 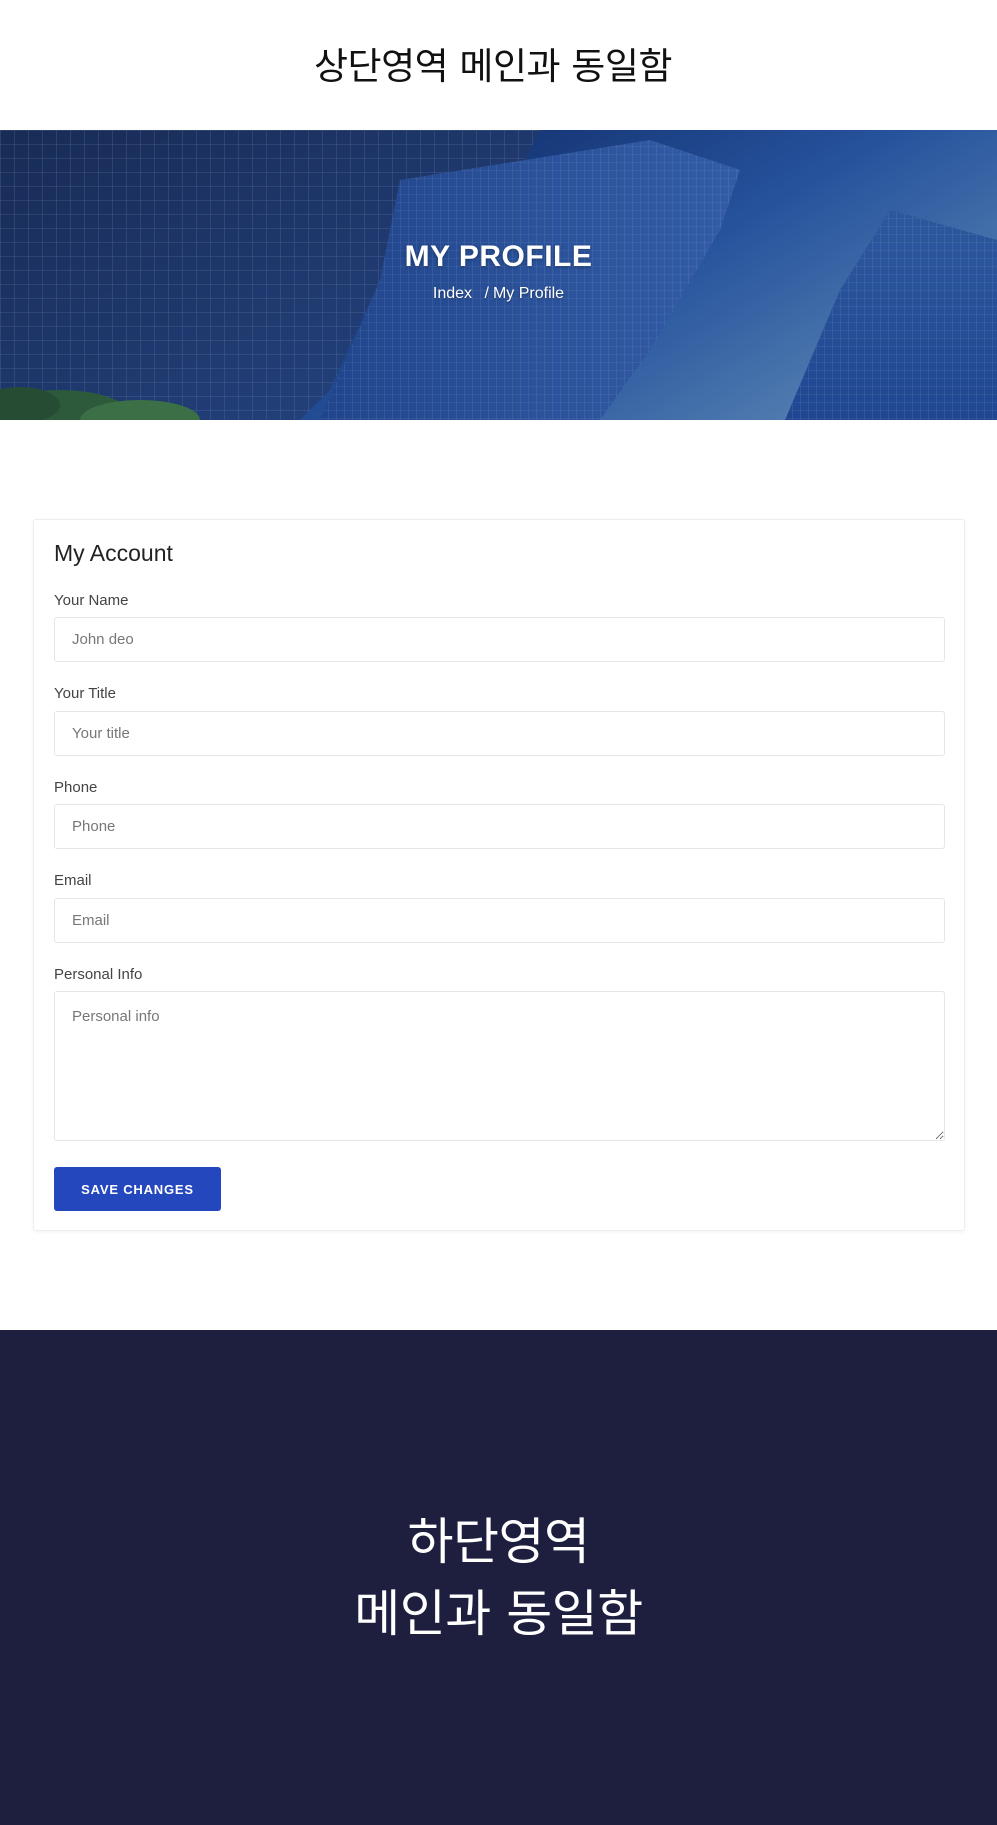 I want to click on top-header-area: 상단영역 메인과 동일함, so click(x=498, y=65).